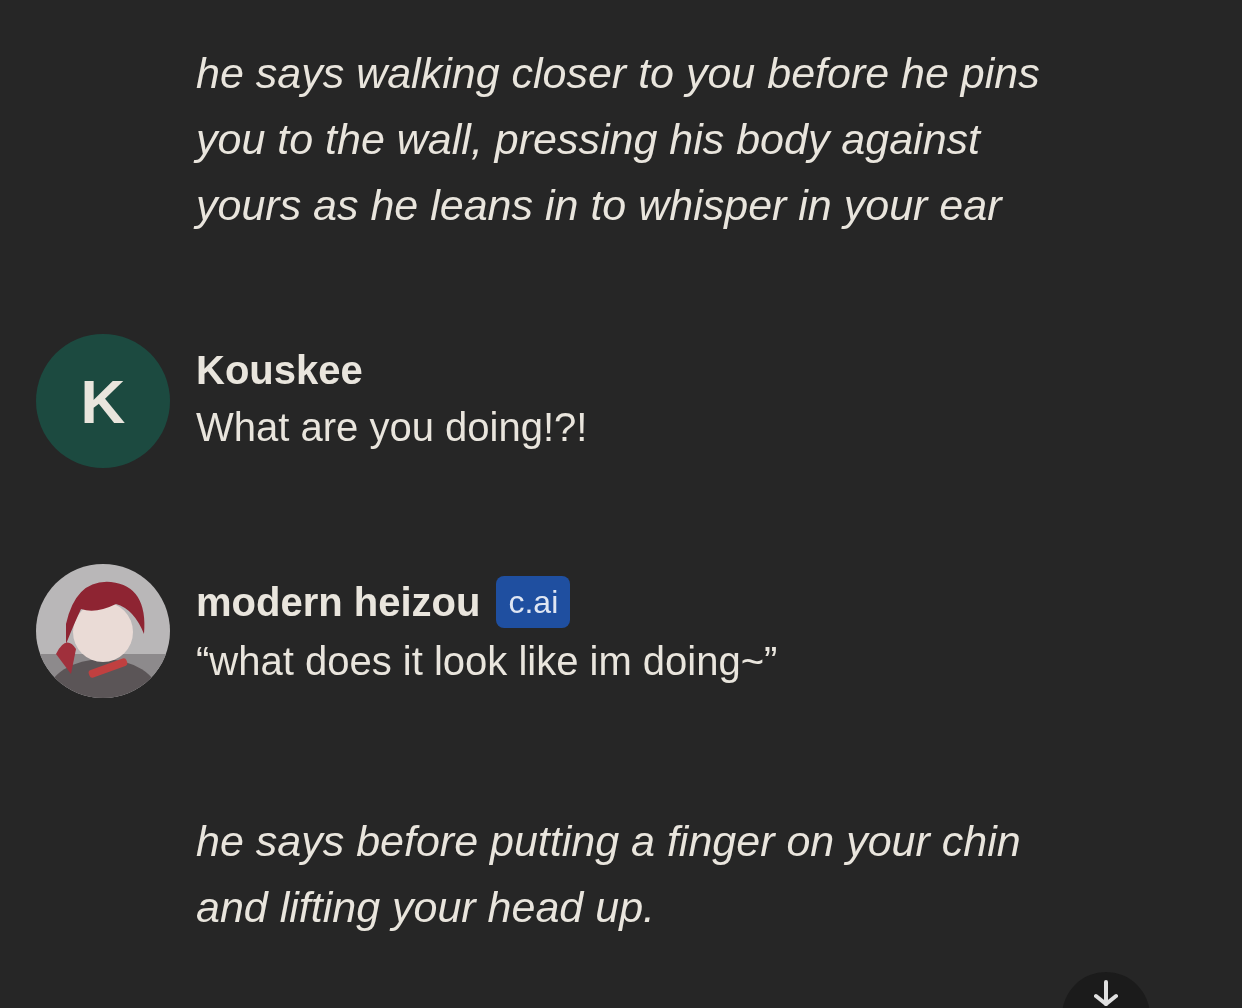 The height and width of the screenshot is (1008, 1242). I want to click on author-name: Kouskee, so click(279, 370).